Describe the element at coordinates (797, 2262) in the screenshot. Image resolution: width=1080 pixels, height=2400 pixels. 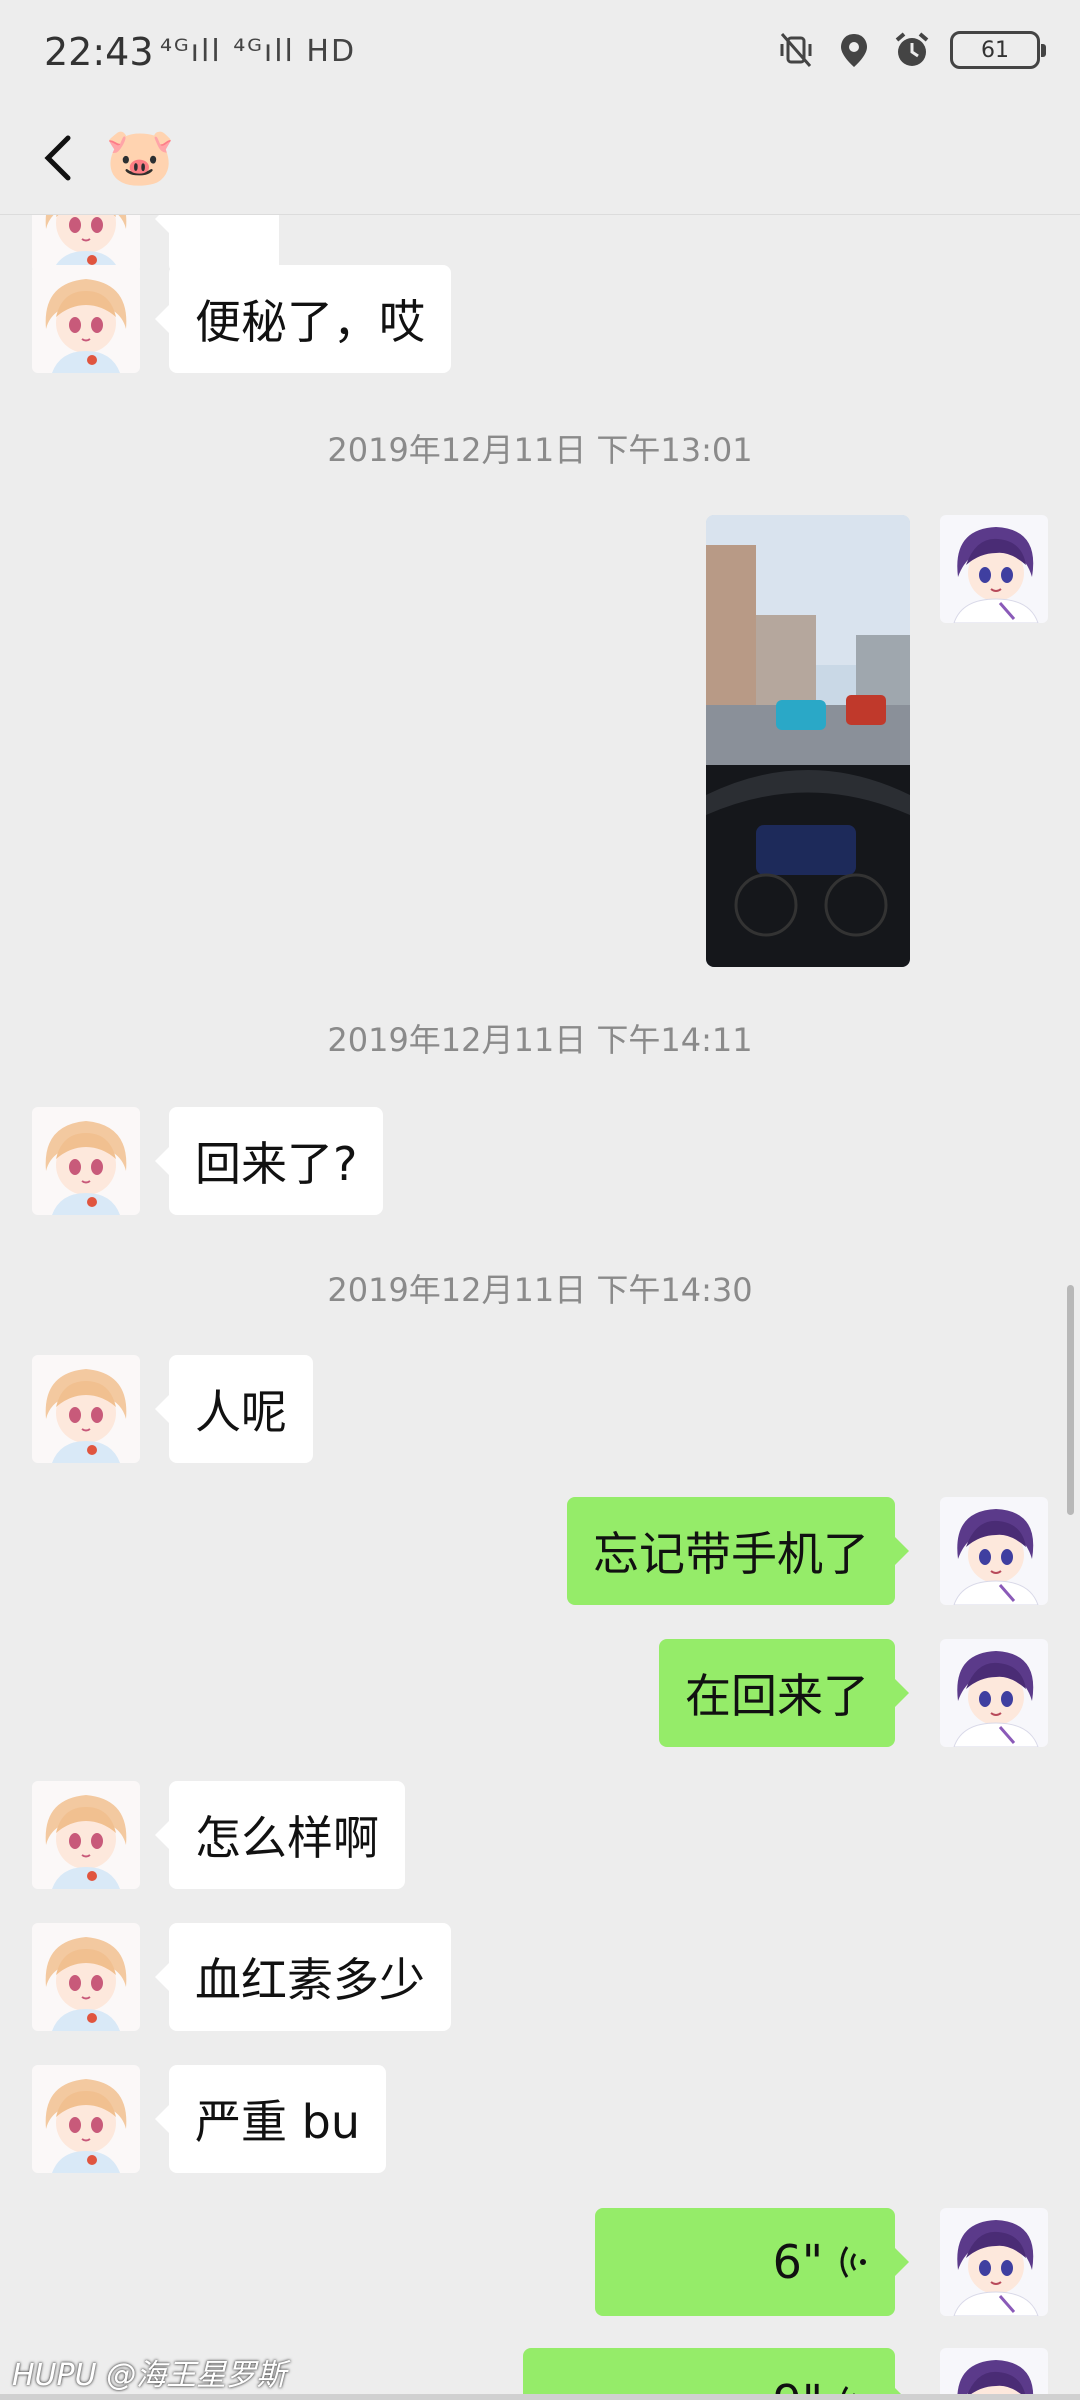
I see `voice-duration: 6"` at that location.